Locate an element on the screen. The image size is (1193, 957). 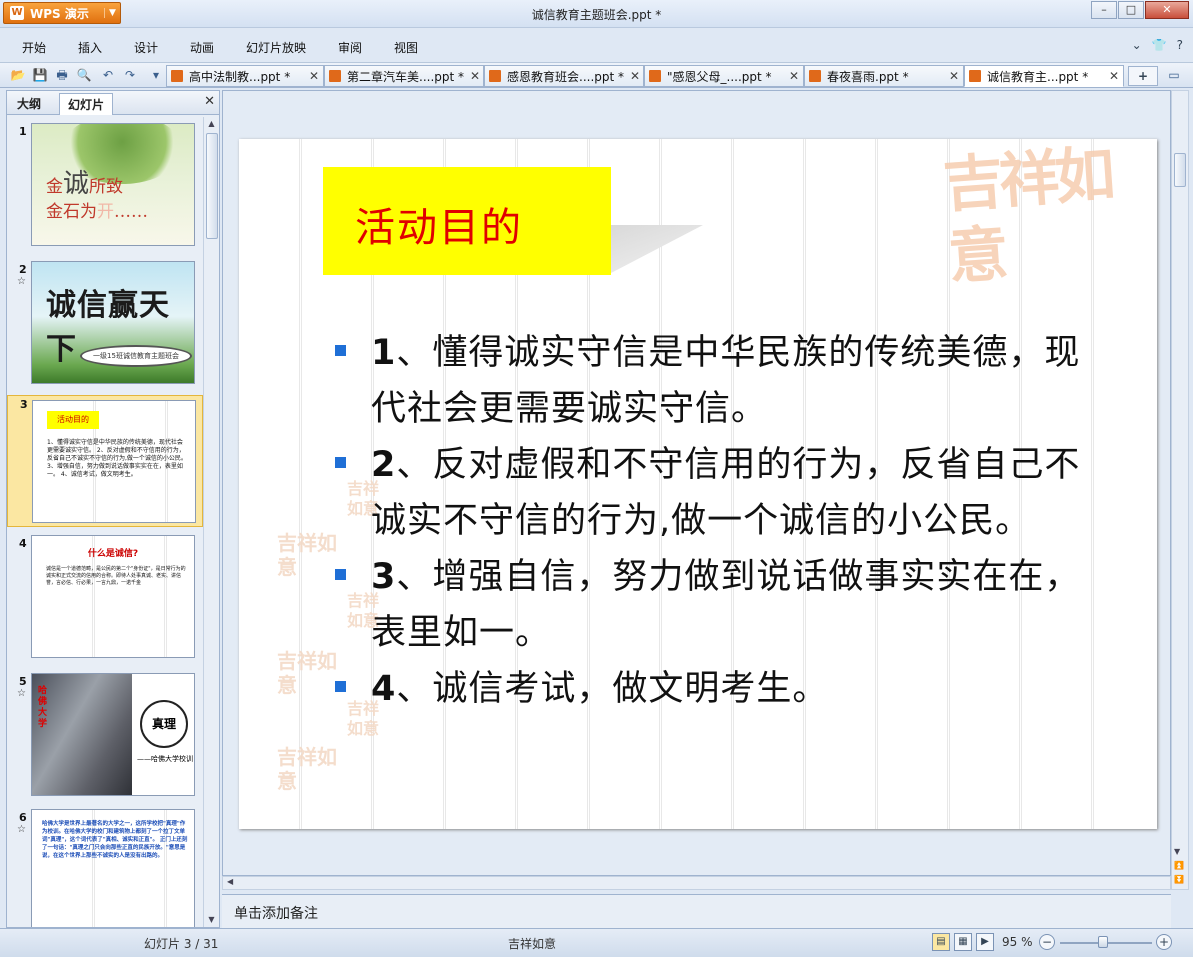
layout-icon: ▭ is located at coordinates (1174, 75).